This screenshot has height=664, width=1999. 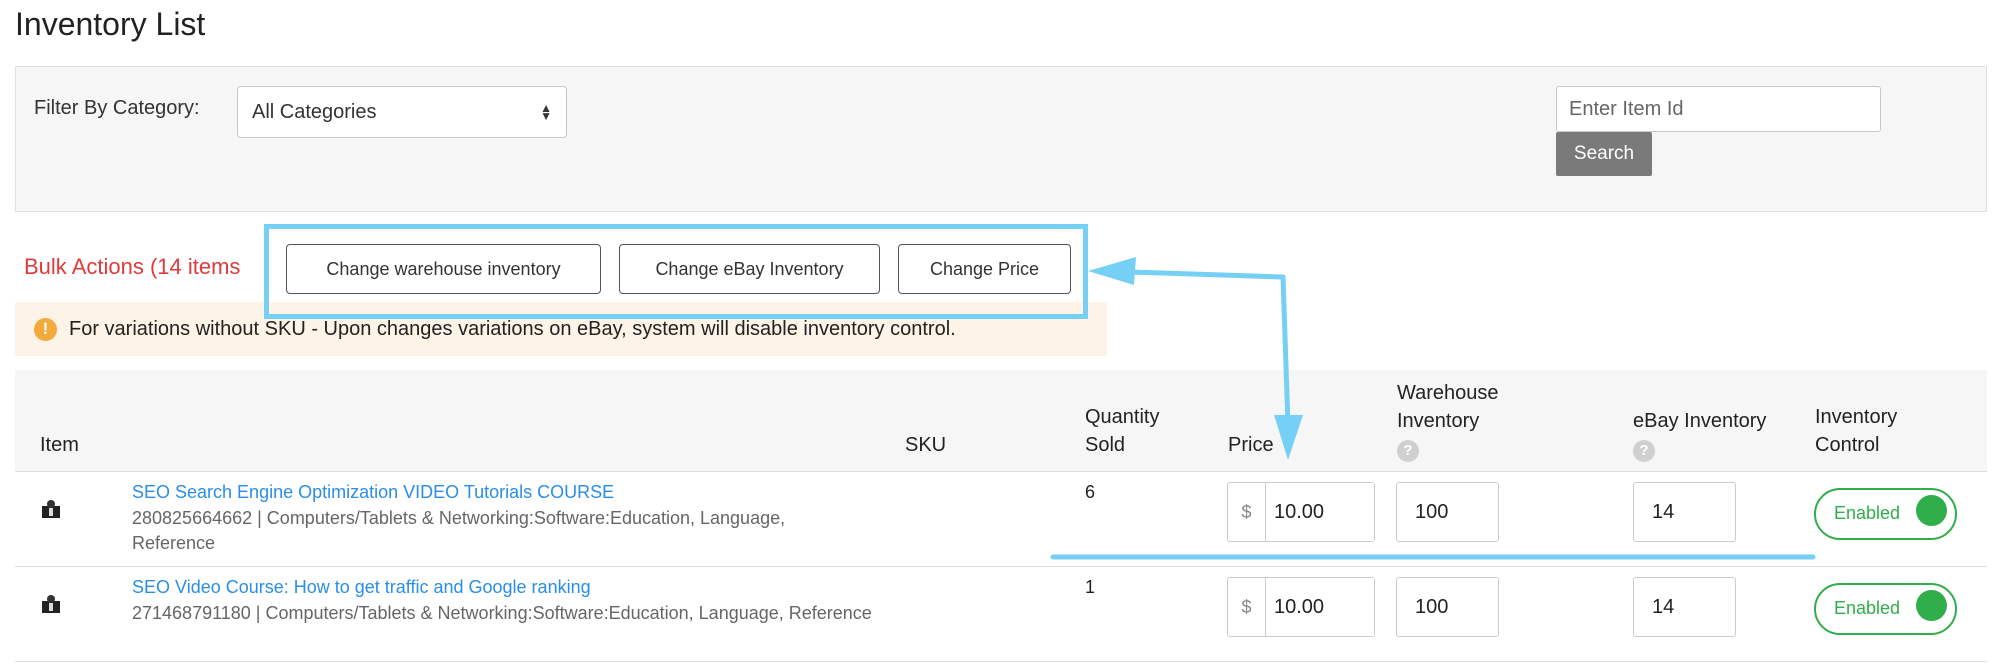 I want to click on page-title: Inventory List, so click(x=110, y=24).